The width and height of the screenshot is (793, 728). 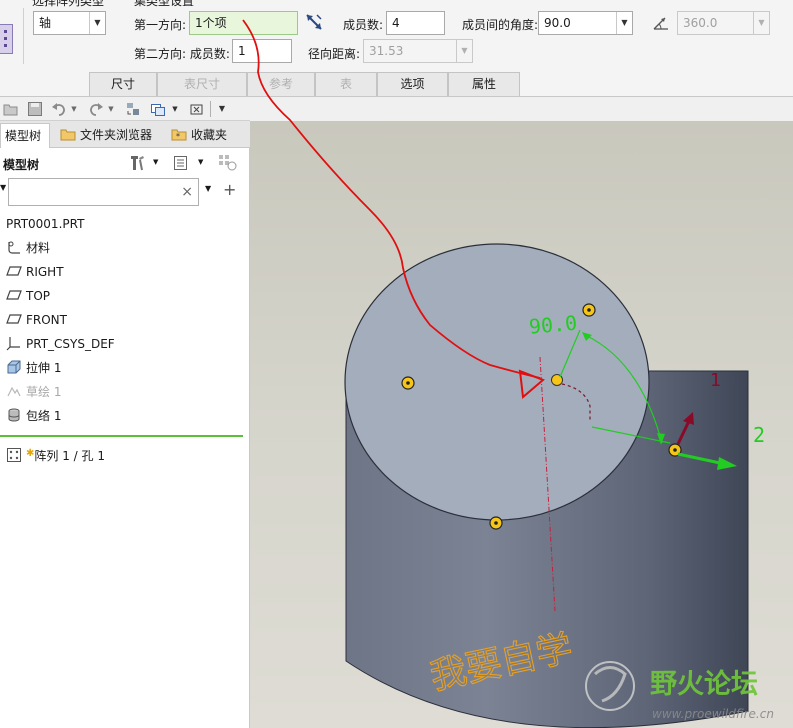 I want to click on tree-item: PRT0001.PRT, so click(x=45, y=224).